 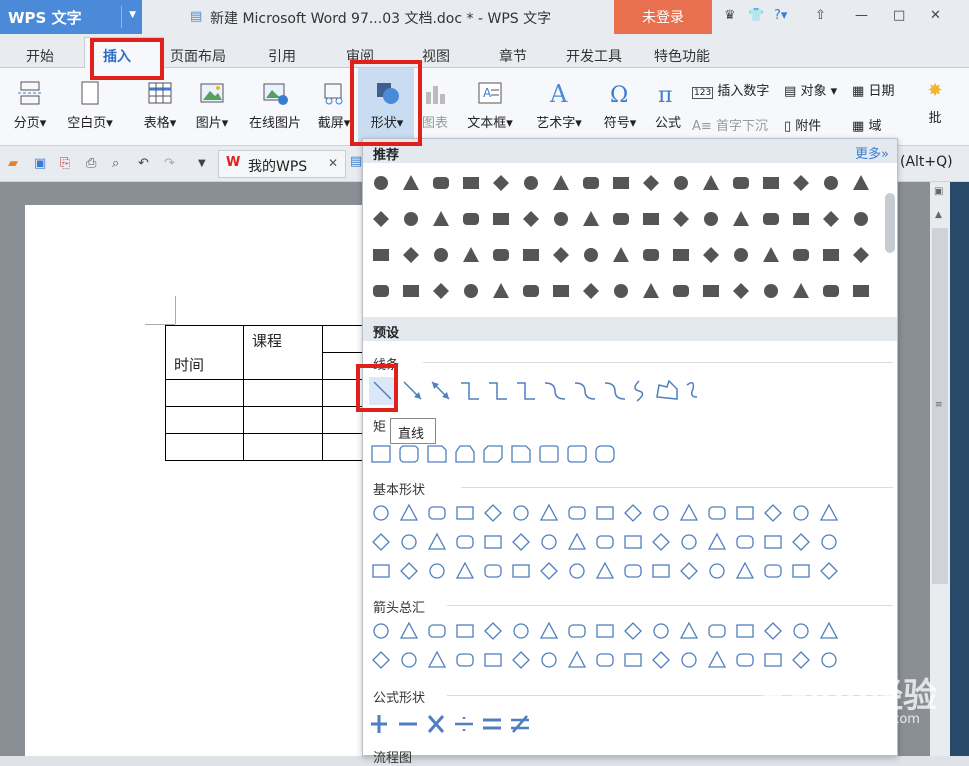 I want to click on field-button: ▦ 域, so click(x=866, y=124).